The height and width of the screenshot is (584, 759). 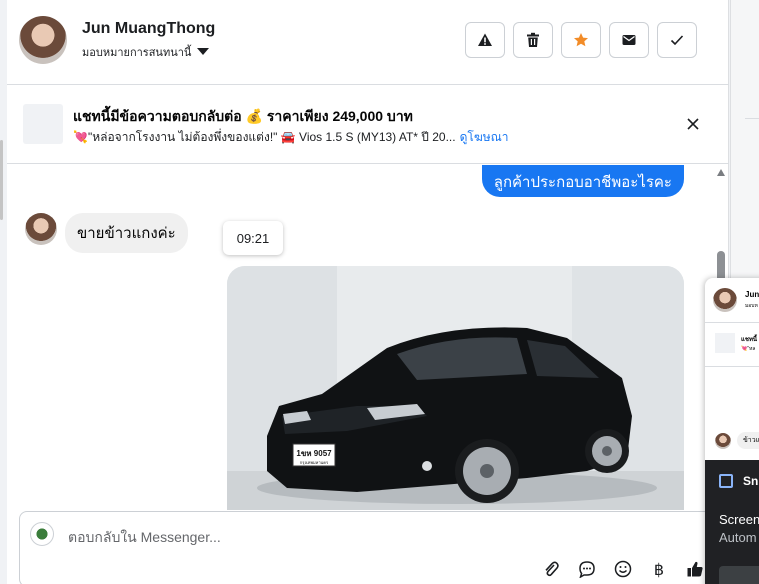 I want to click on view-ad-link: ดูโฆษณา, so click(x=484, y=137).